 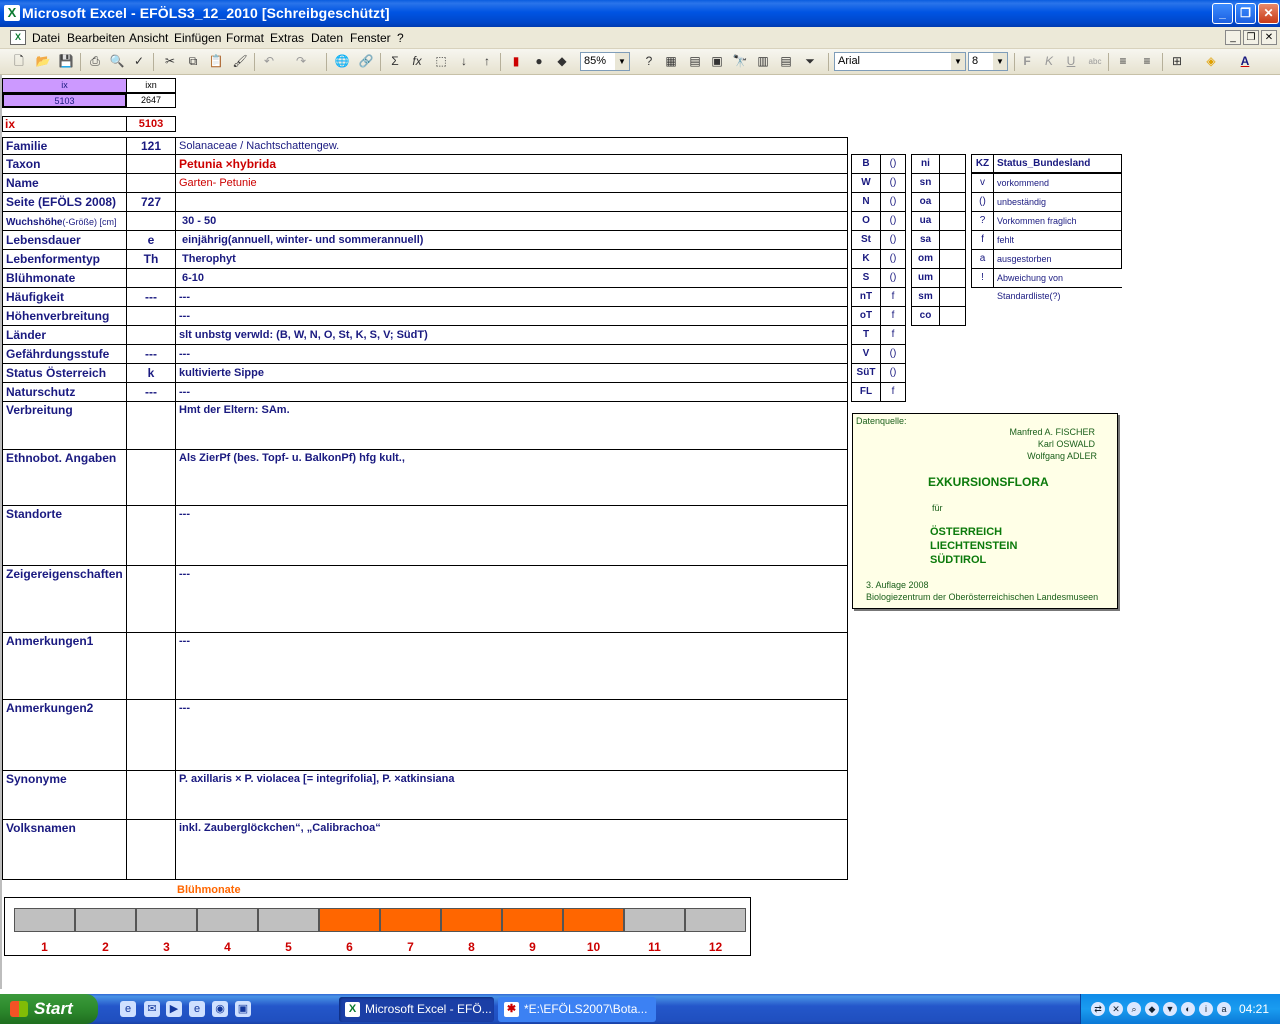 What do you see at coordinates (649, 61) in the screenshot?
I see `help-icon: ?` at bounding box center [649, 61].